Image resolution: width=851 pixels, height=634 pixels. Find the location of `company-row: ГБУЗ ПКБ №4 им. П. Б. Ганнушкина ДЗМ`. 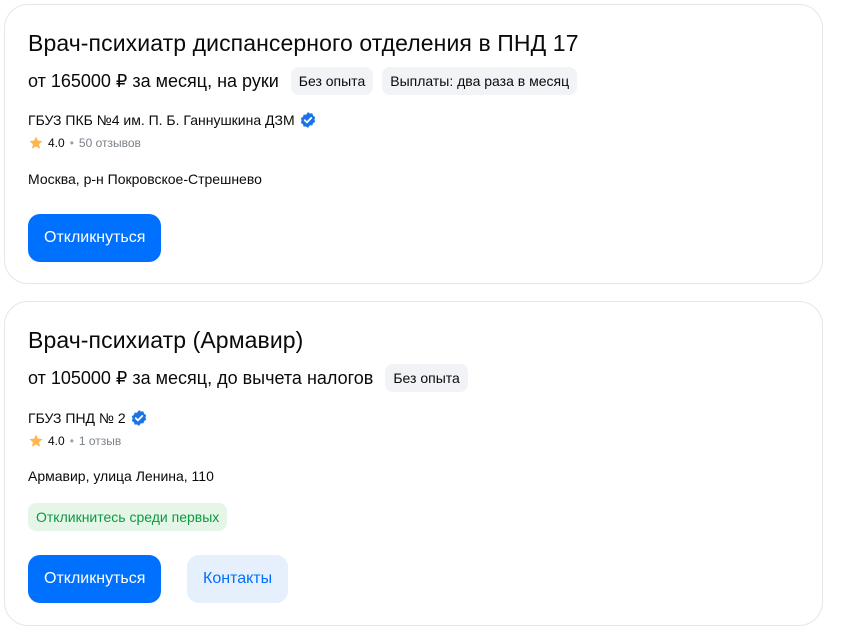

company-row: ГБУЗ ПКБ №4 им. П. Б. Ганнушкина ДЗМ is located at coordinates (172, 120).